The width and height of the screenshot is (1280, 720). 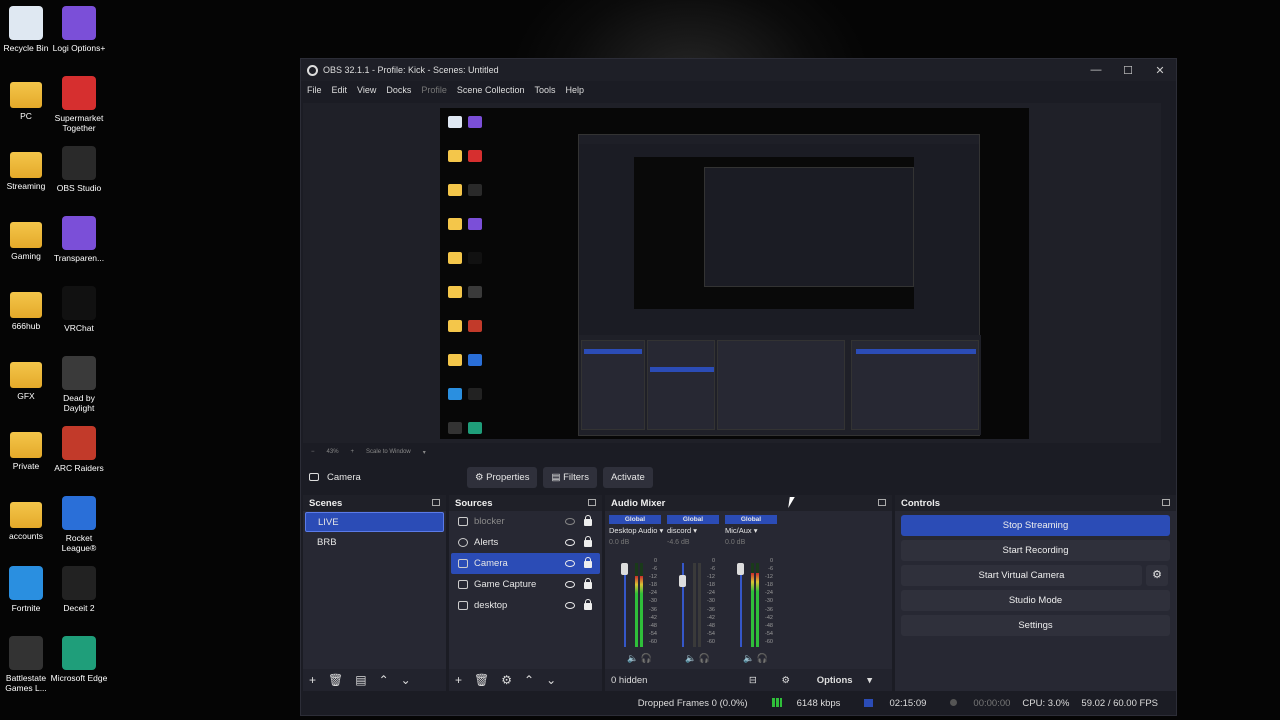 What do you see at coordinates (314, 90) in the screenshot?
I see `menu-file: File` at bounding box center [314, 90].